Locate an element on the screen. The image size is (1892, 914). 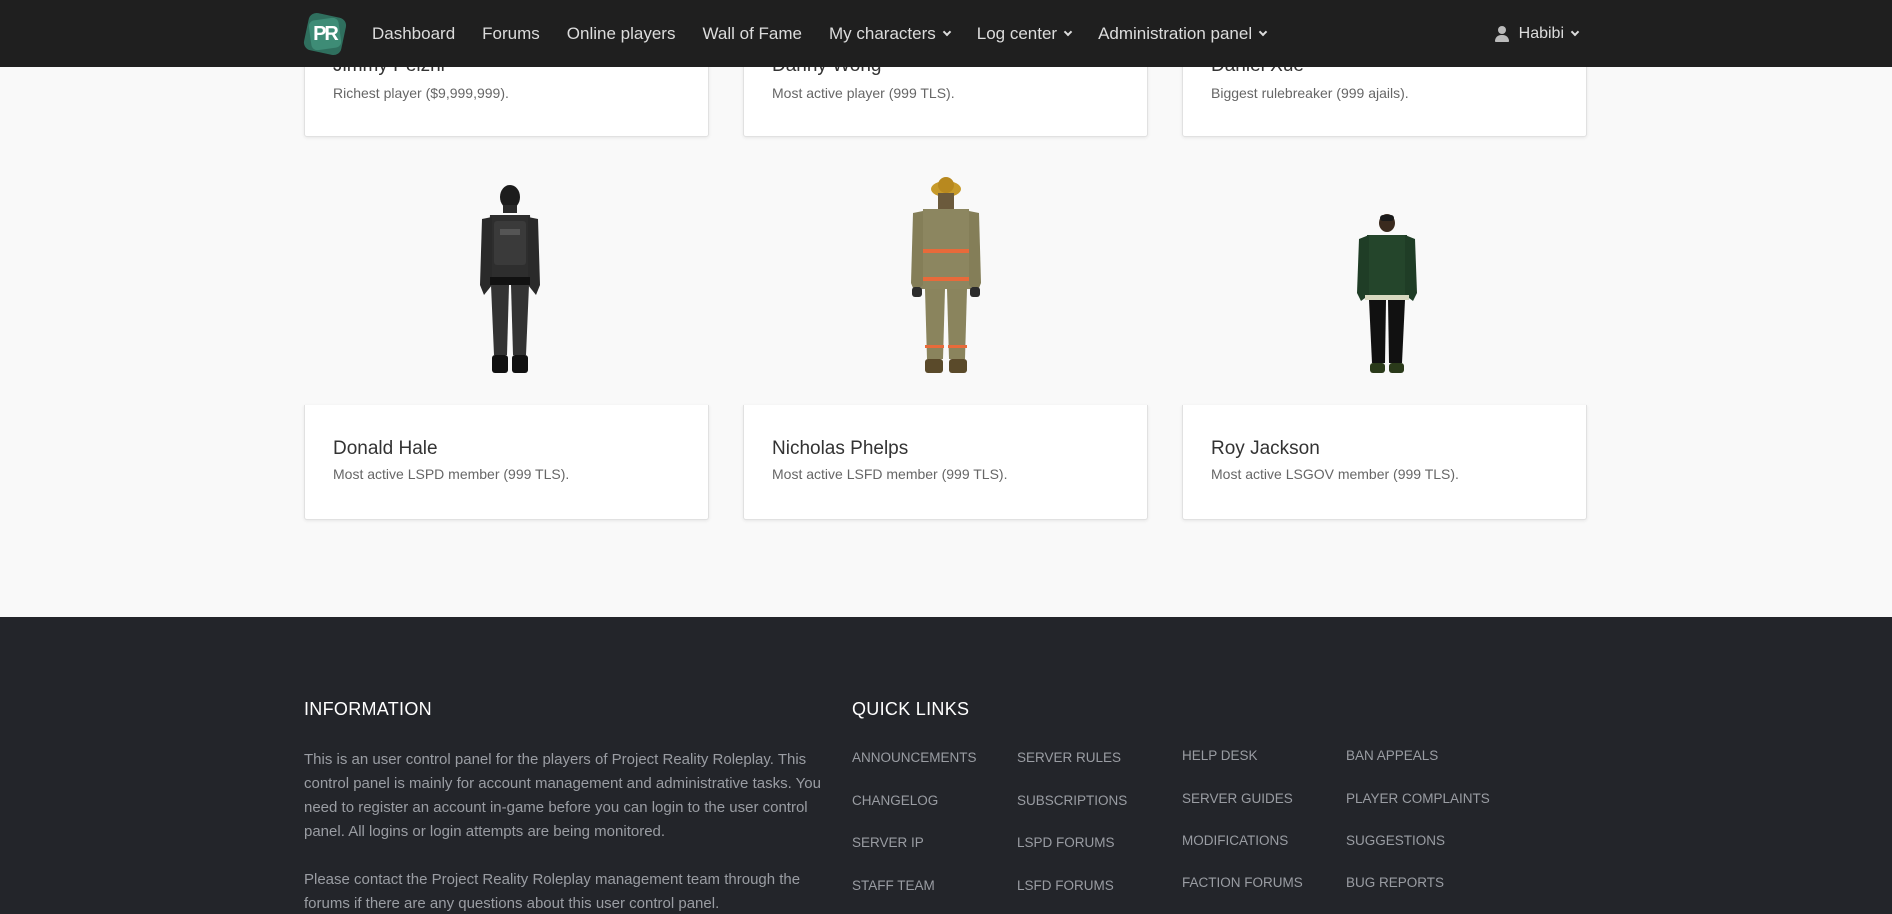
nav-link-dashboard: Dashboard is located at coordinates (413, 34).